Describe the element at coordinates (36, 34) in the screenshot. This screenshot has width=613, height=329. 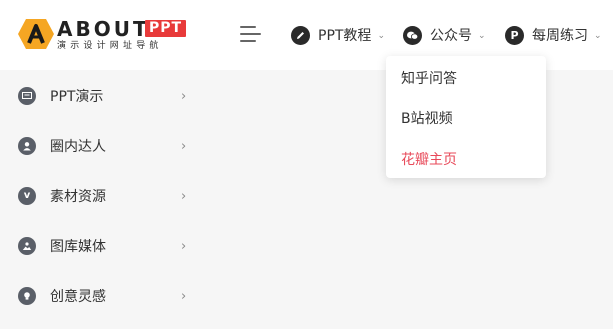
I see `logo-mark-icon` at that location.